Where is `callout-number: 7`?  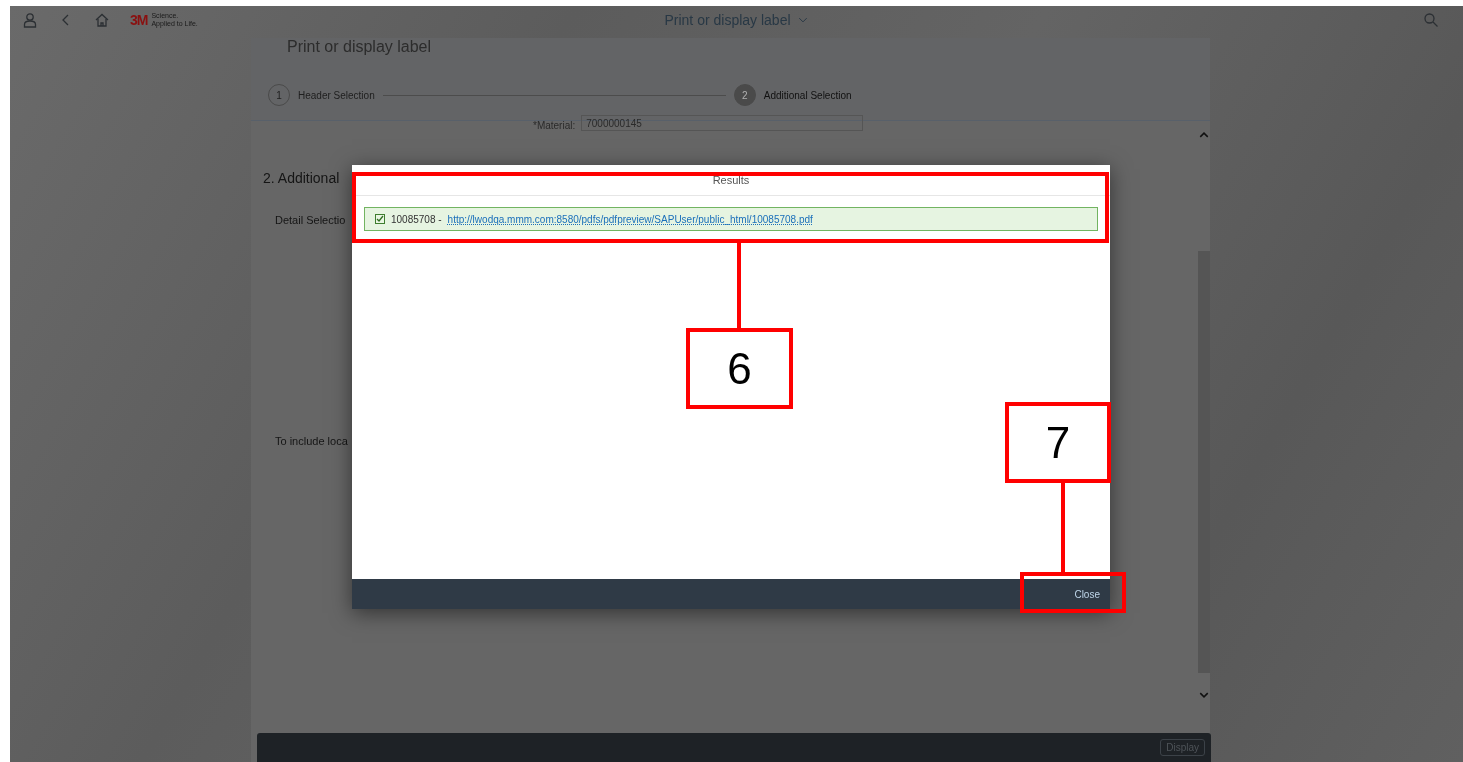
callout-number: 7 is located at coordinates (1058, 442).